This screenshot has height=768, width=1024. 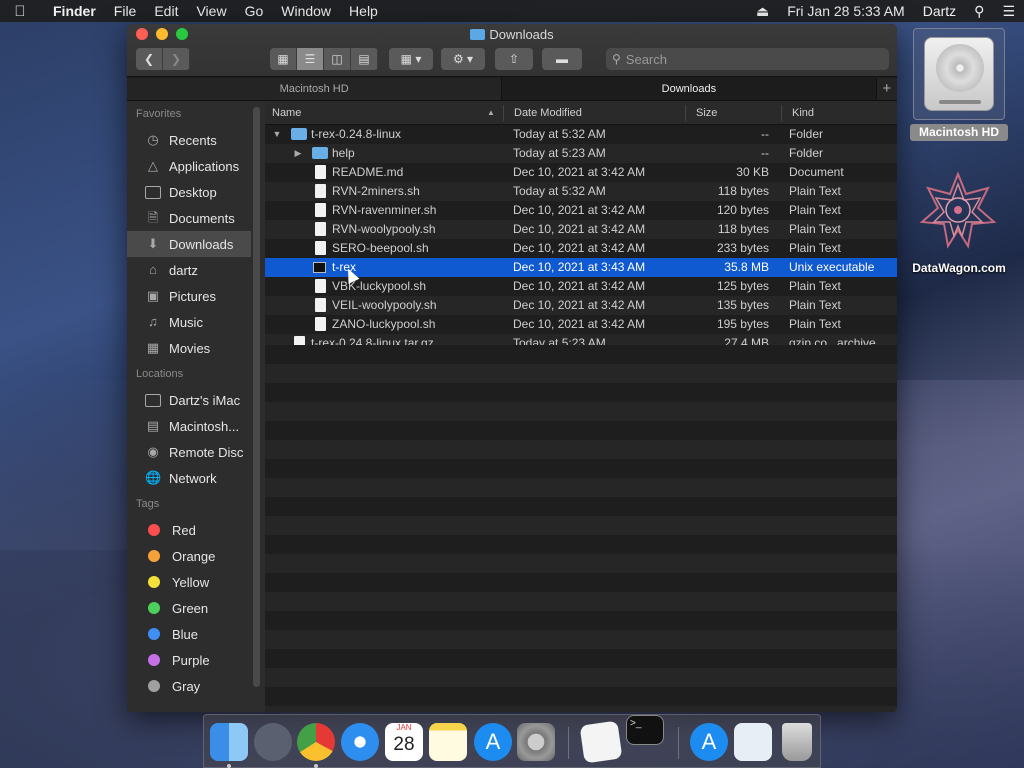 I want to click on menu-user: Dartz, so click(x=939, y=11).